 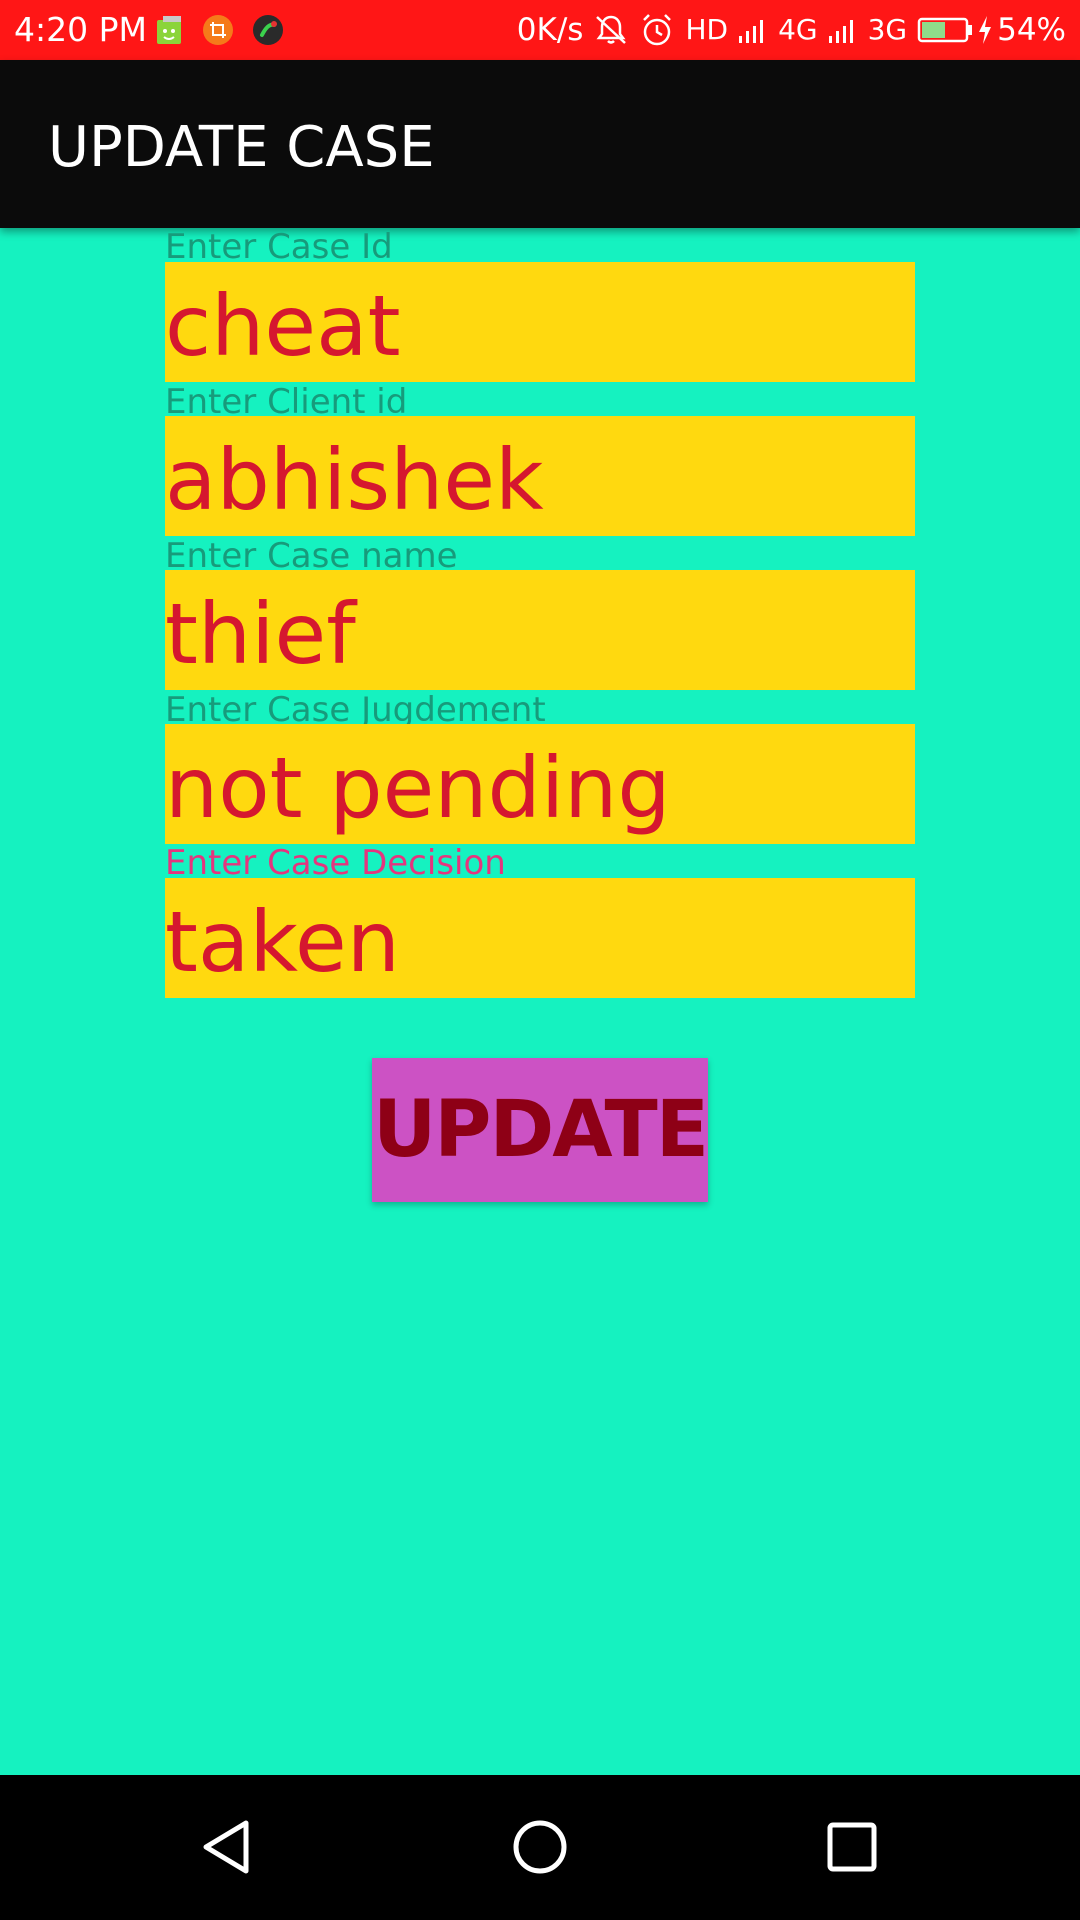 I want to click on mute-icon, so click(x=611, y=30).